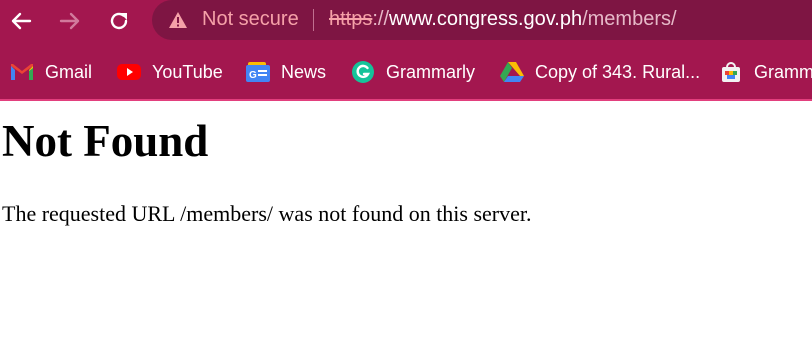  What do you see at coordinates (69, 71) in the screenshot?
I see `bookmark-label: Gmail` at bounding box center [69, 71].